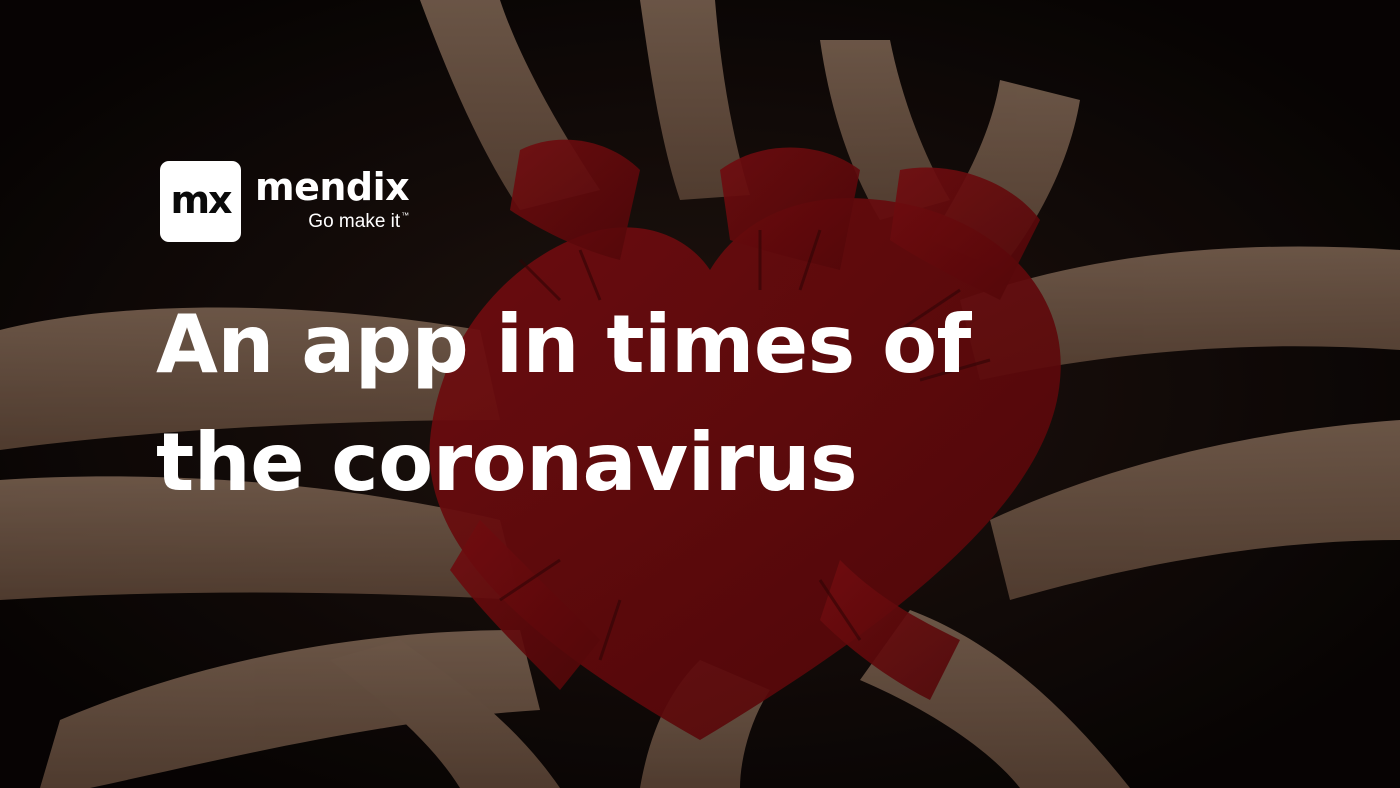 Image resolution: width=1400 pixels, height=788 pixels. I want to click on wordmark: mendix Go make it™, so click(332, 198).